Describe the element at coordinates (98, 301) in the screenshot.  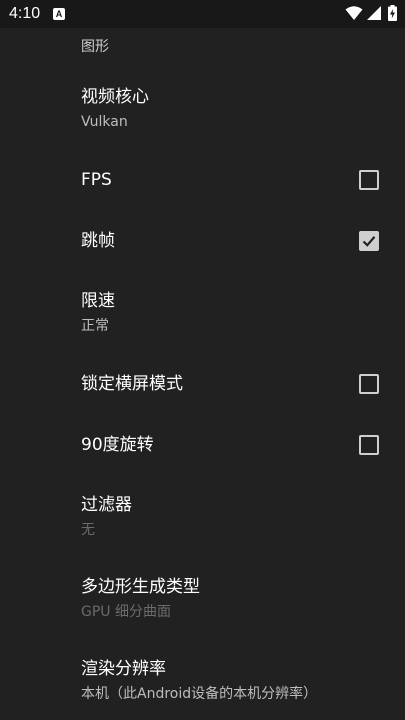
I see `setting-title: 限速` at that location.